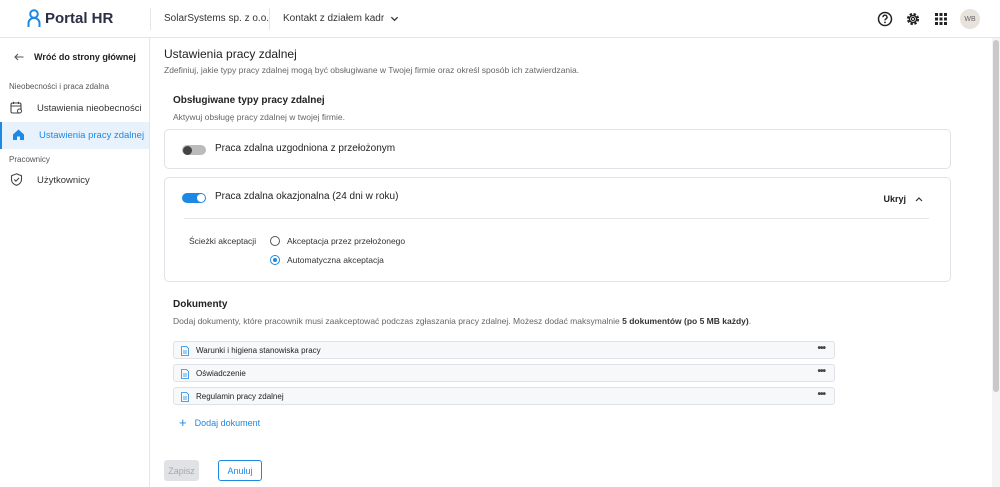 This screenshot has height=487, width=1000. What do you see at coordinates (504, 350) in the screenshot?
I see `document-row: Warunki i higiena stanowiska pracy •••` at bounding box center [504, 350].